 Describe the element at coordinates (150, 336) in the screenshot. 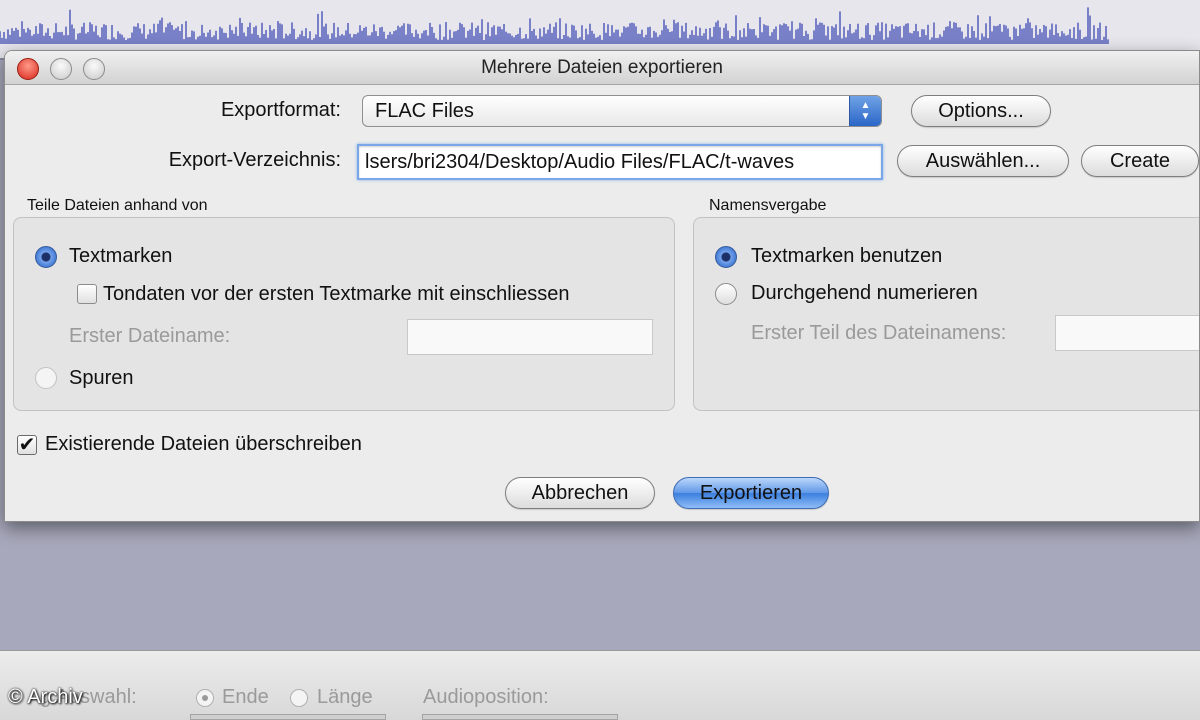

I see `first-filename-label: Erster Dateiname:` at that location.